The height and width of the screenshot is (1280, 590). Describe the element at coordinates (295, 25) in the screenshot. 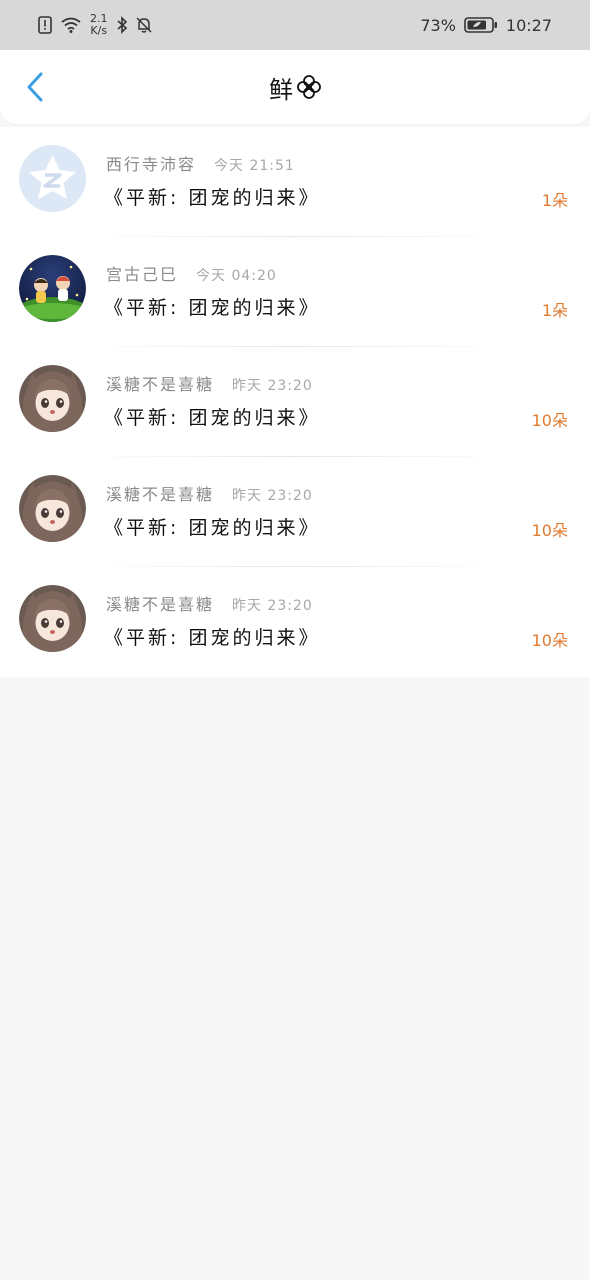

I see `status-bar: 2.1 K/s 73% 10:27` at that location.